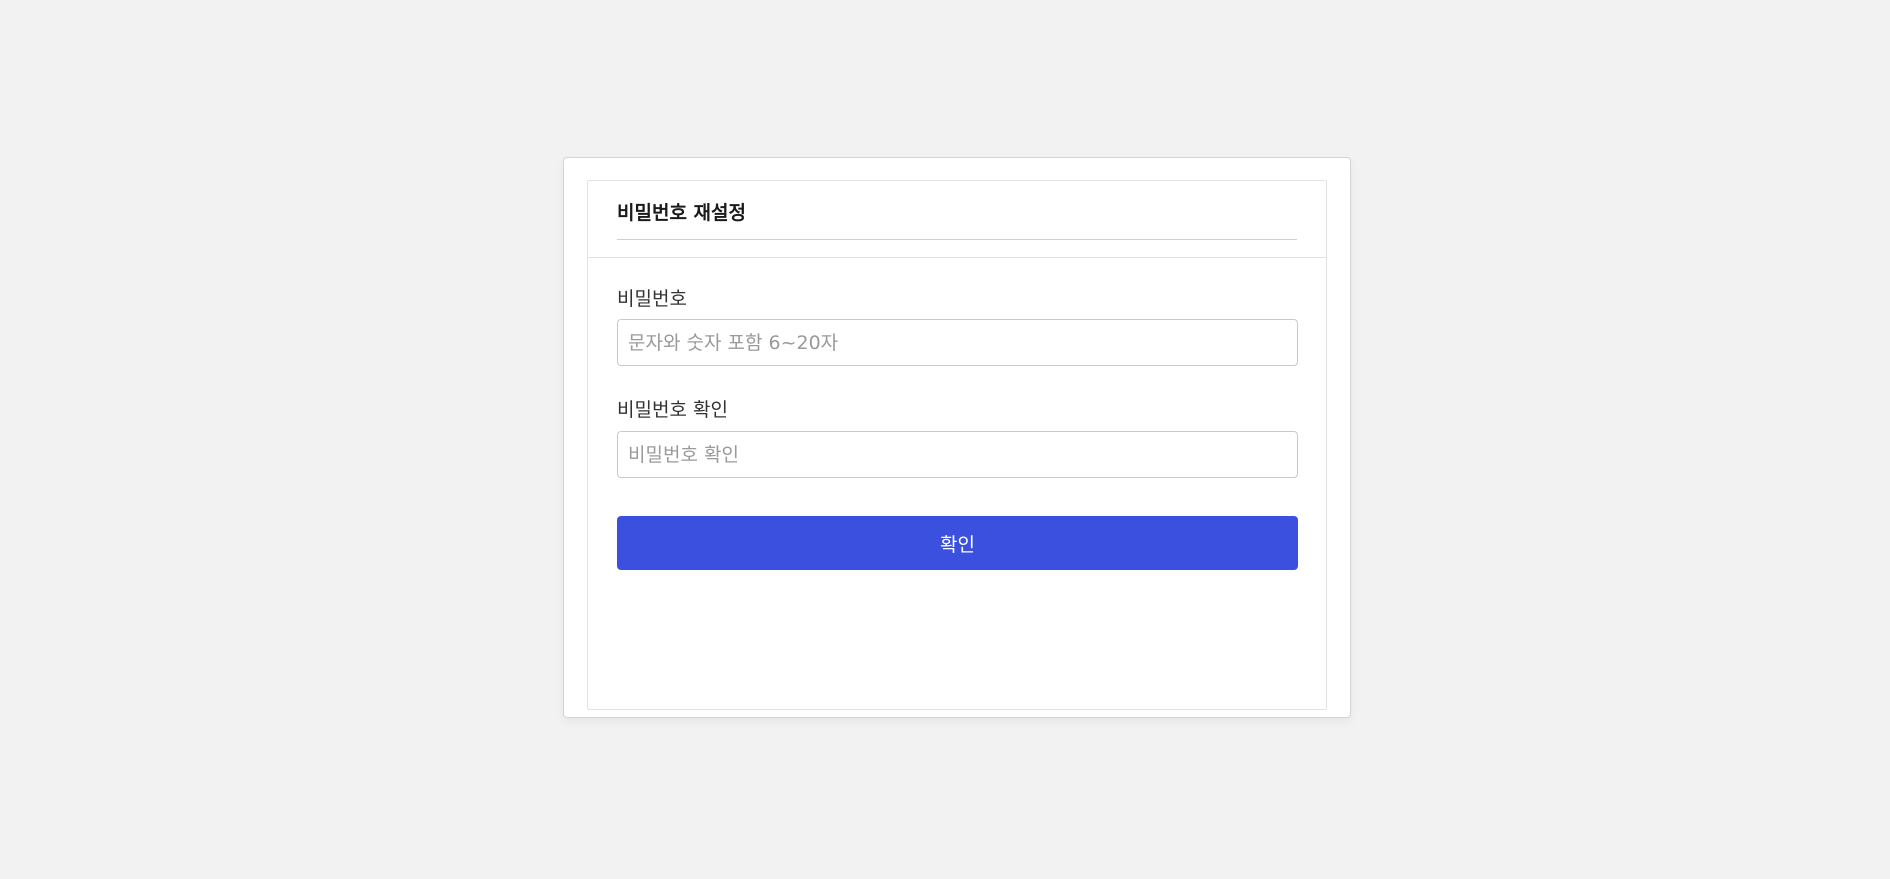  I want to click on title-divider, so click(957, 239).